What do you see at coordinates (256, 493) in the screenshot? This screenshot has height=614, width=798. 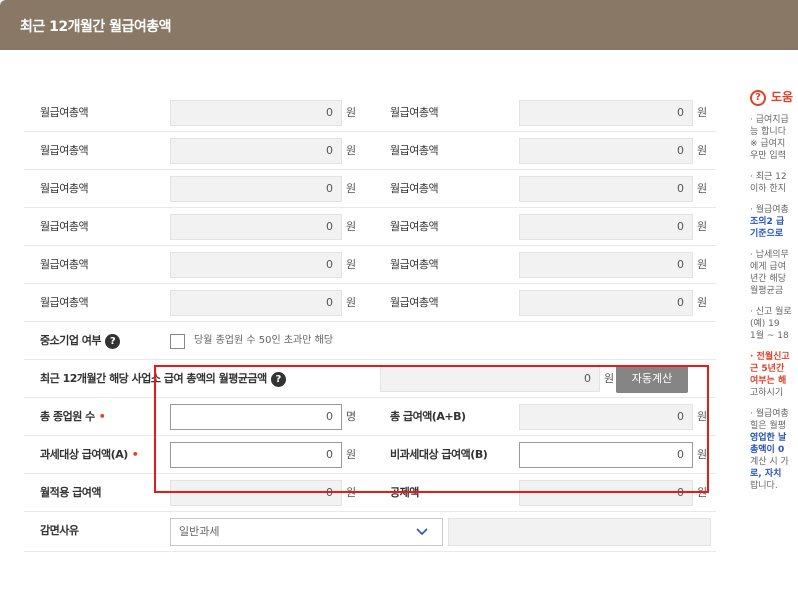 I see `applied-pay-field: 0` at bounding box center [256, 493].